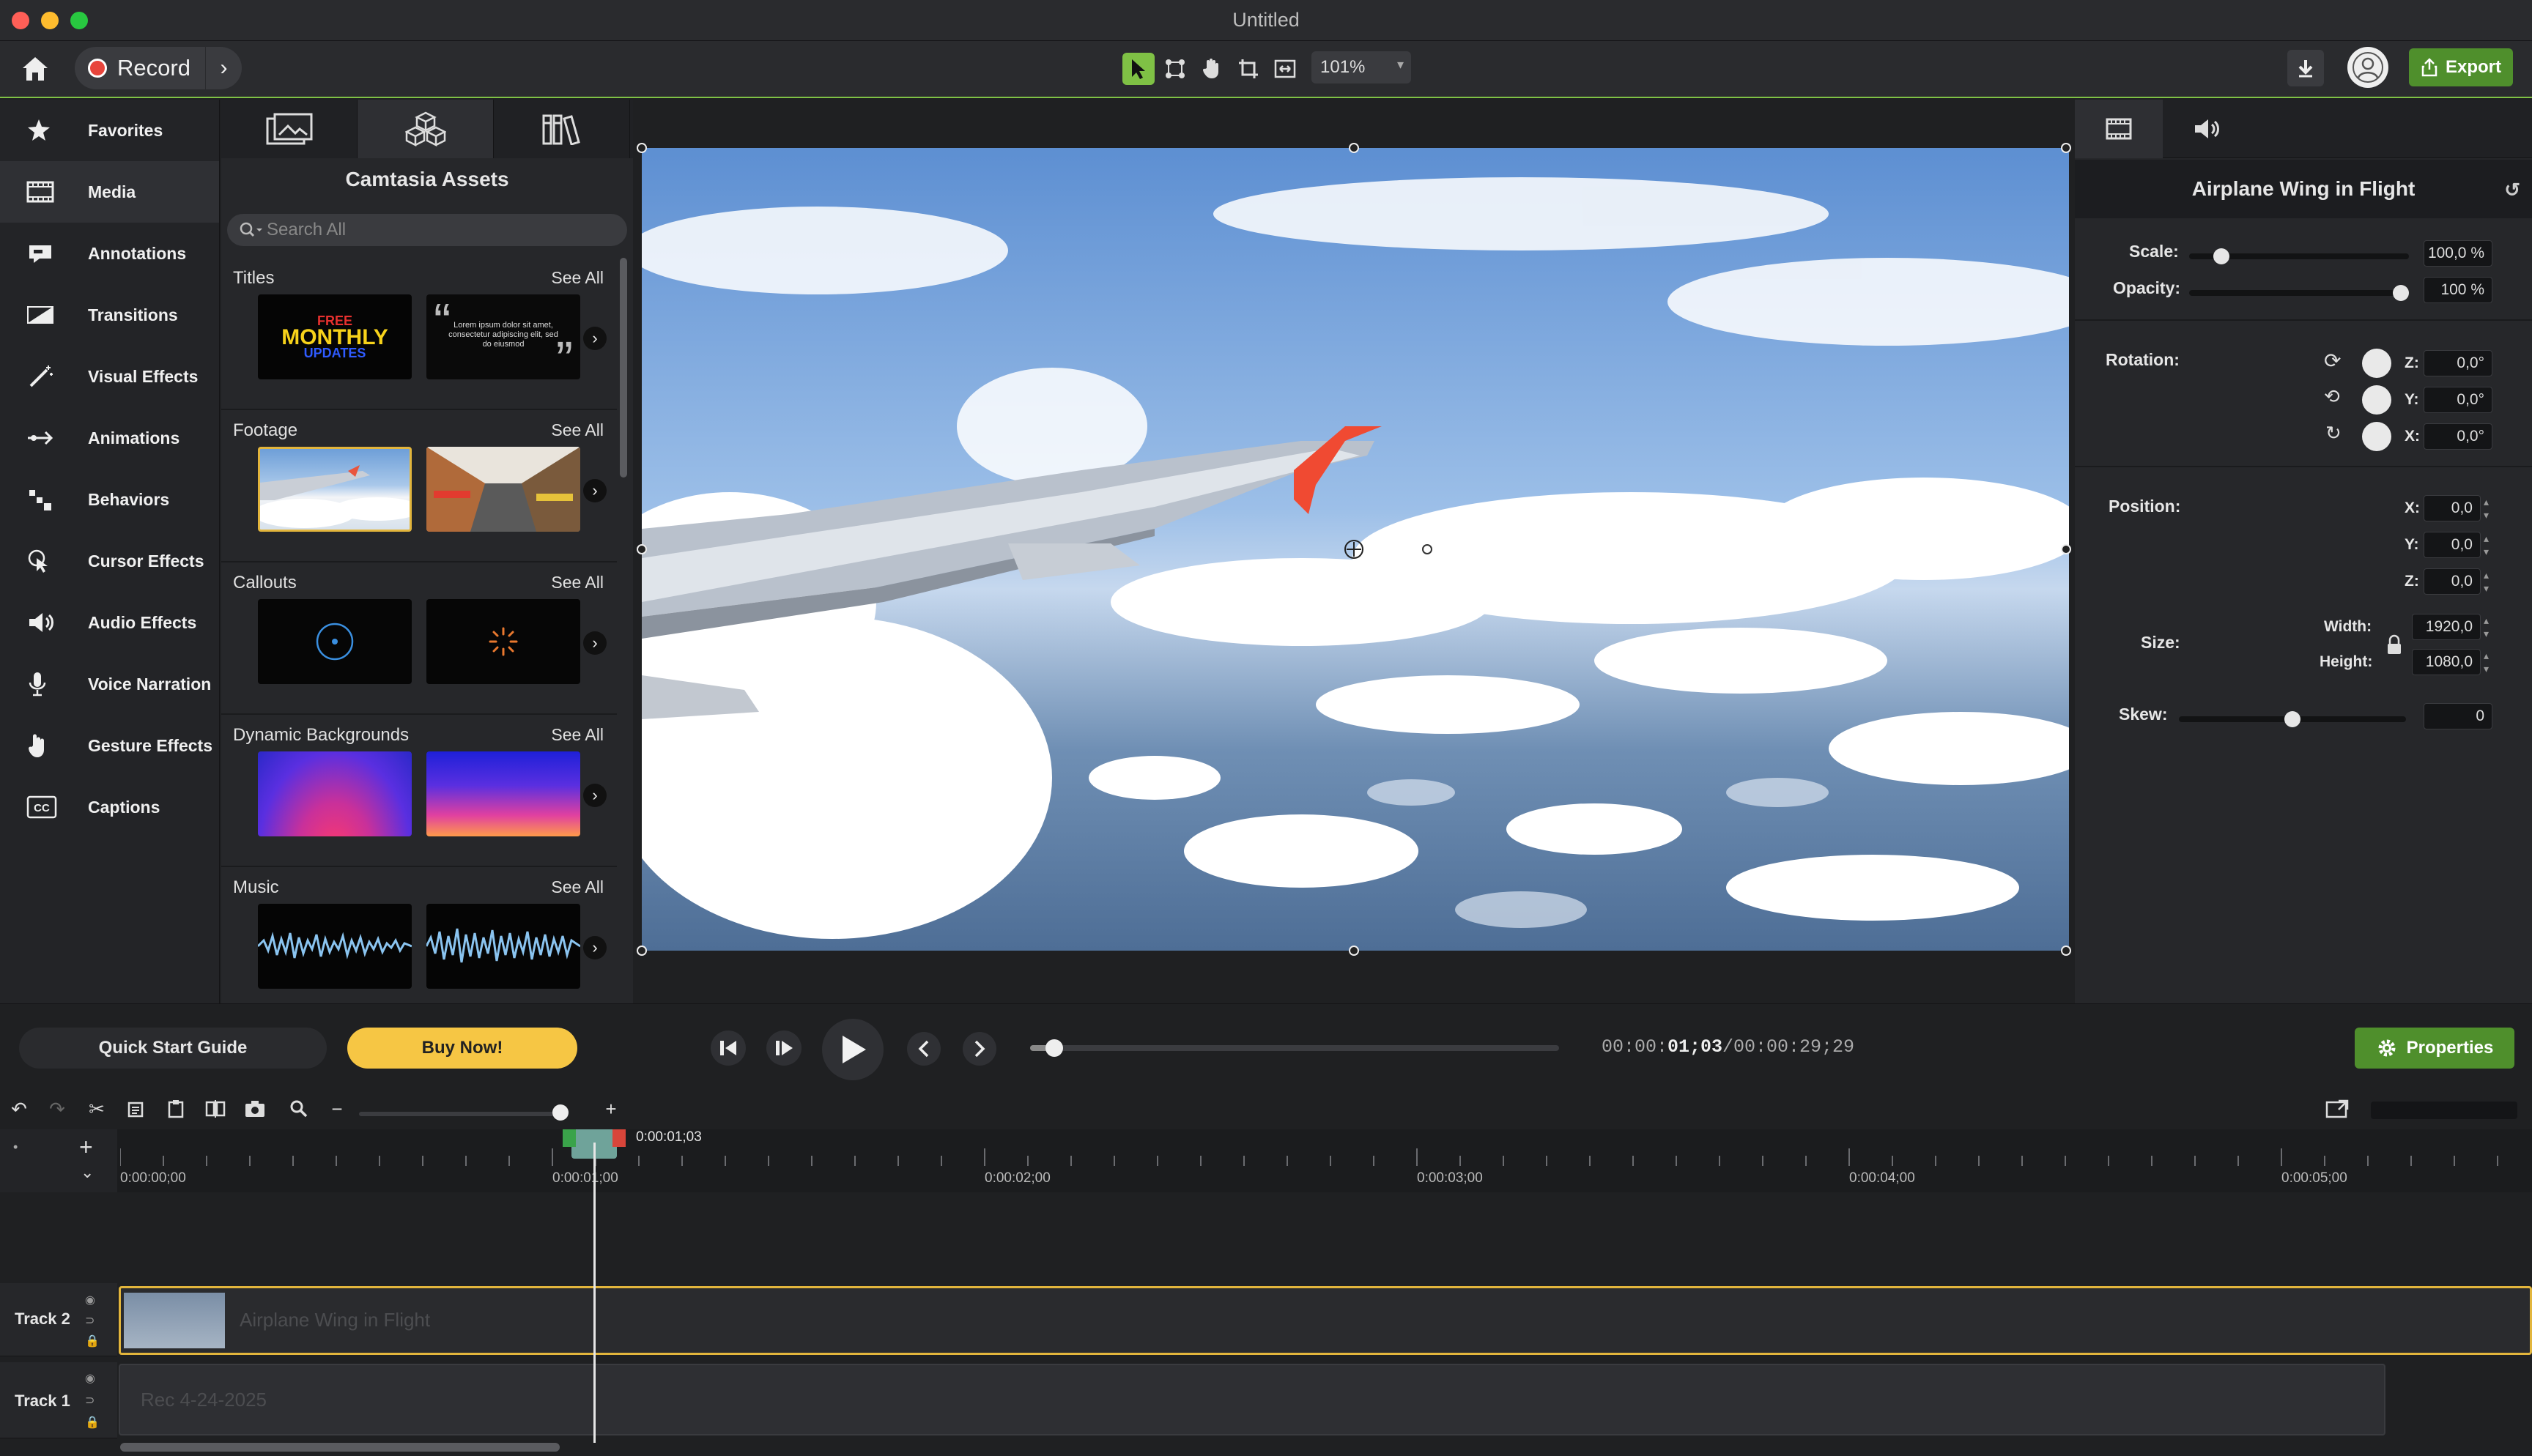 The width and height of the screenshot is (2532, 1456). I want to click on assets-search-input: Search All, so click(427, 230).